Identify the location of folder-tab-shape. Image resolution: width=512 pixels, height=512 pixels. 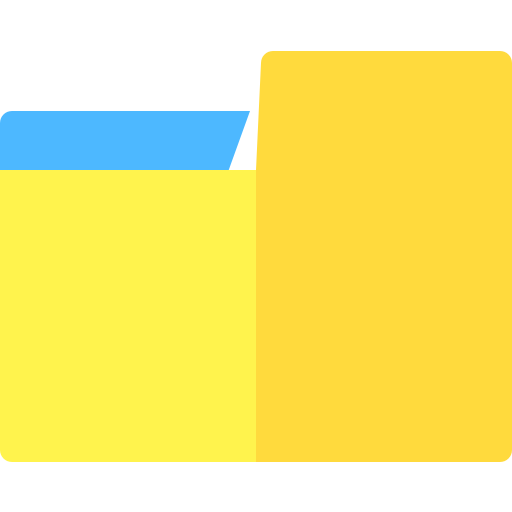
(125, 141).